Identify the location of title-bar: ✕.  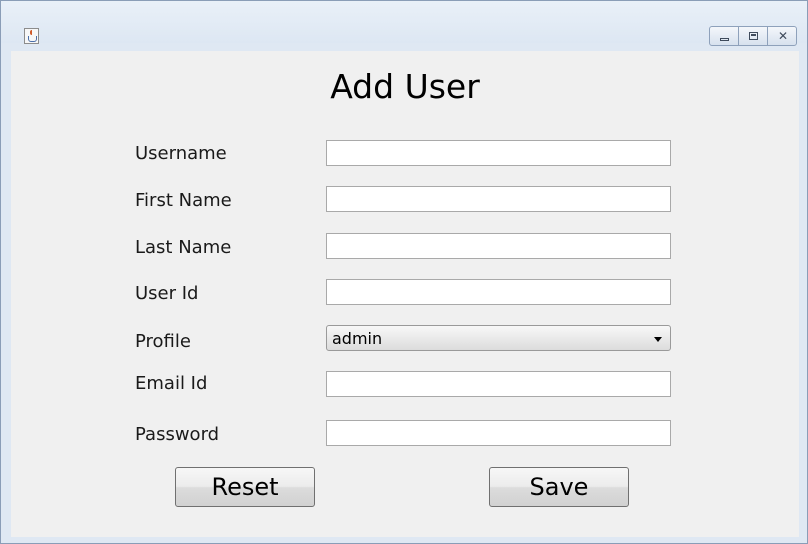
(404, 23).